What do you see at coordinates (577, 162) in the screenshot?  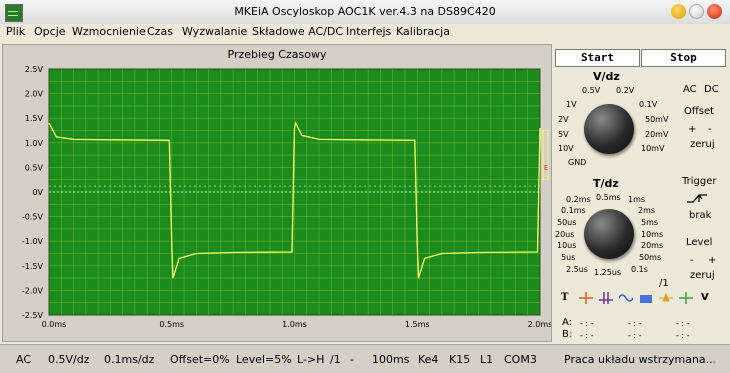 I see `v-label-gnd: GND` at bounding box center [577, 162].